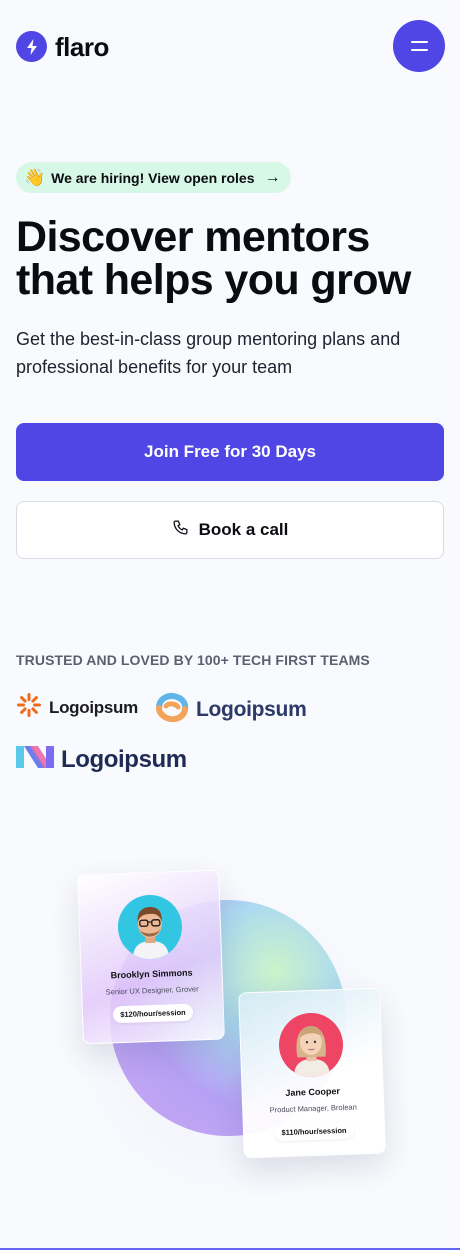  I want to click on logo-n-icon, so click(35, 759).